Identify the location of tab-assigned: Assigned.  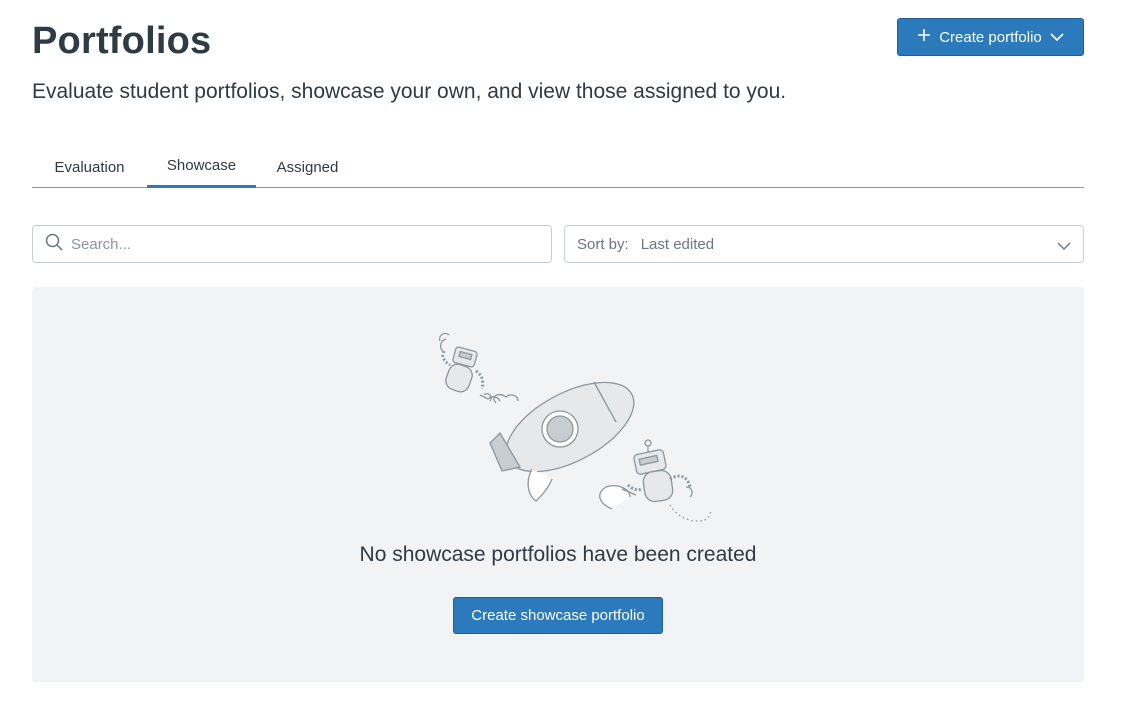
(307, 167).